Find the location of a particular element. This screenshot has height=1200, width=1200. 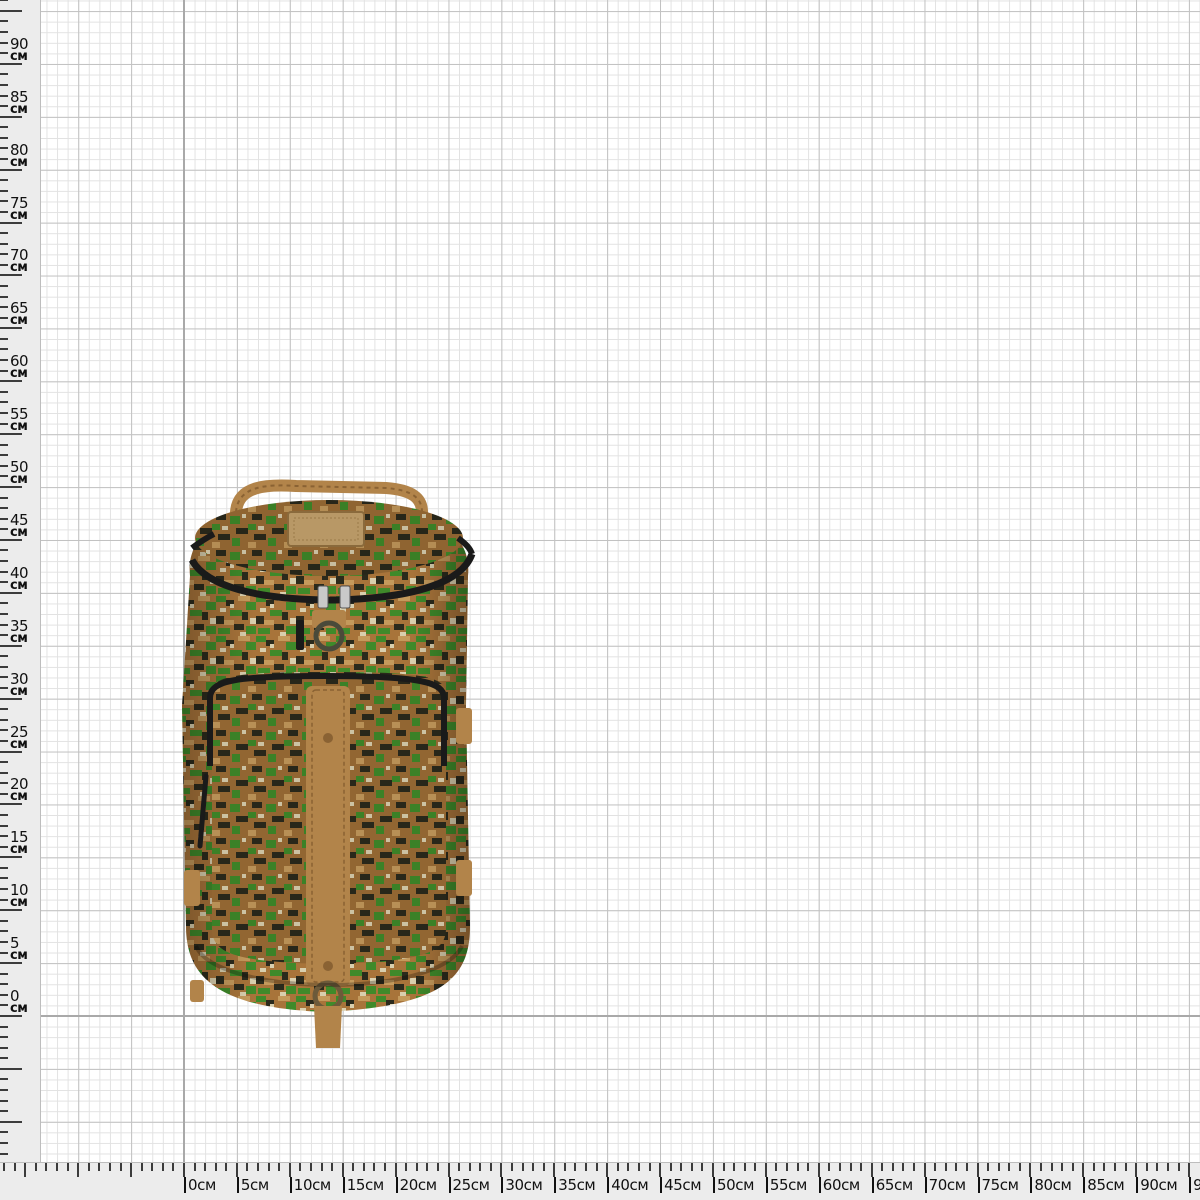

vertical-ruler-label: 80 см is located at coordinates (23, 156).